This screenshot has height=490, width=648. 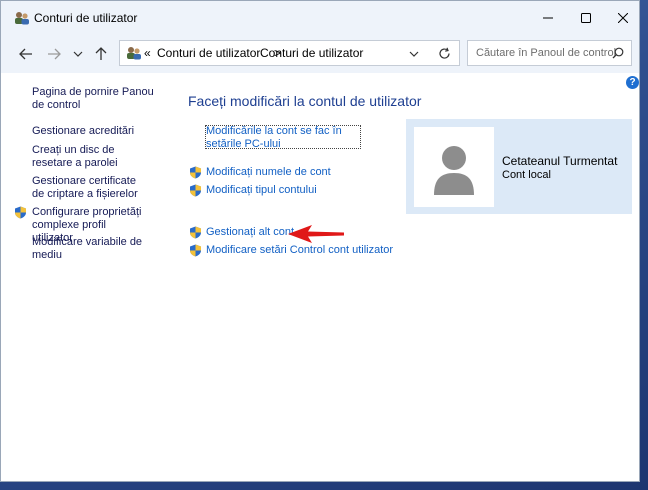 I want to click on sidebar-item-credential-manager: Gestionare acreditări, so click(x=97, y=131).